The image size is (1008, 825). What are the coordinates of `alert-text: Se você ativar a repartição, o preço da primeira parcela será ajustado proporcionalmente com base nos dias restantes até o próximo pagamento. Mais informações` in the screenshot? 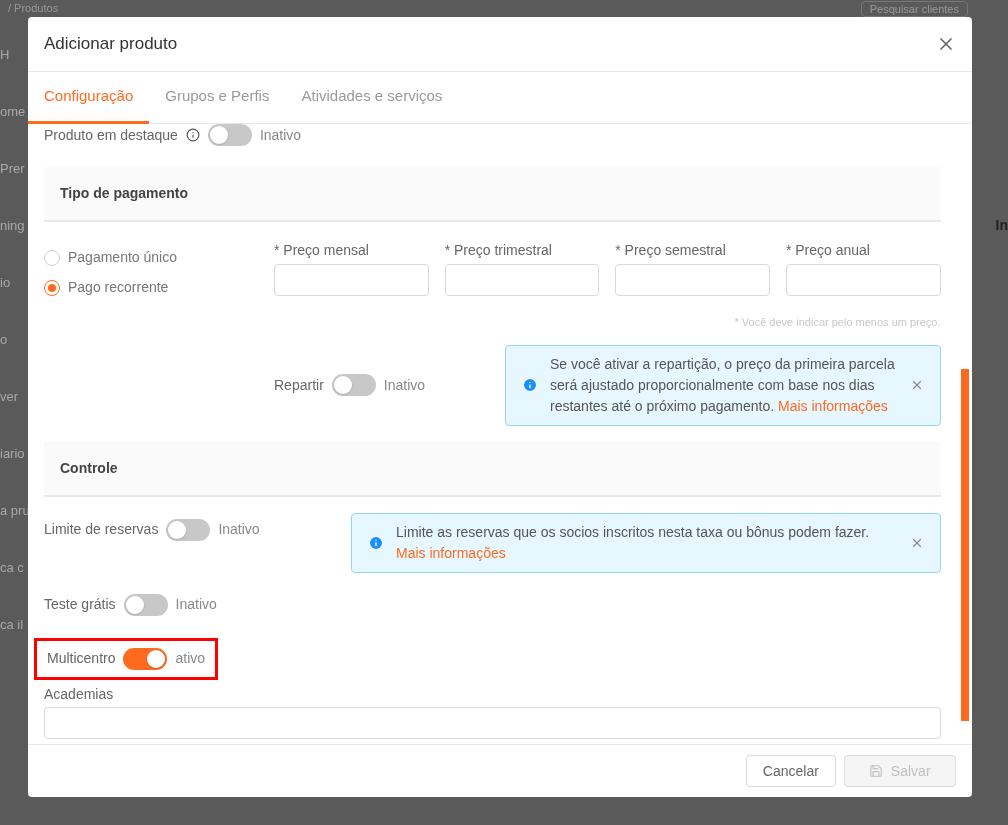 It's located at (723, 385).